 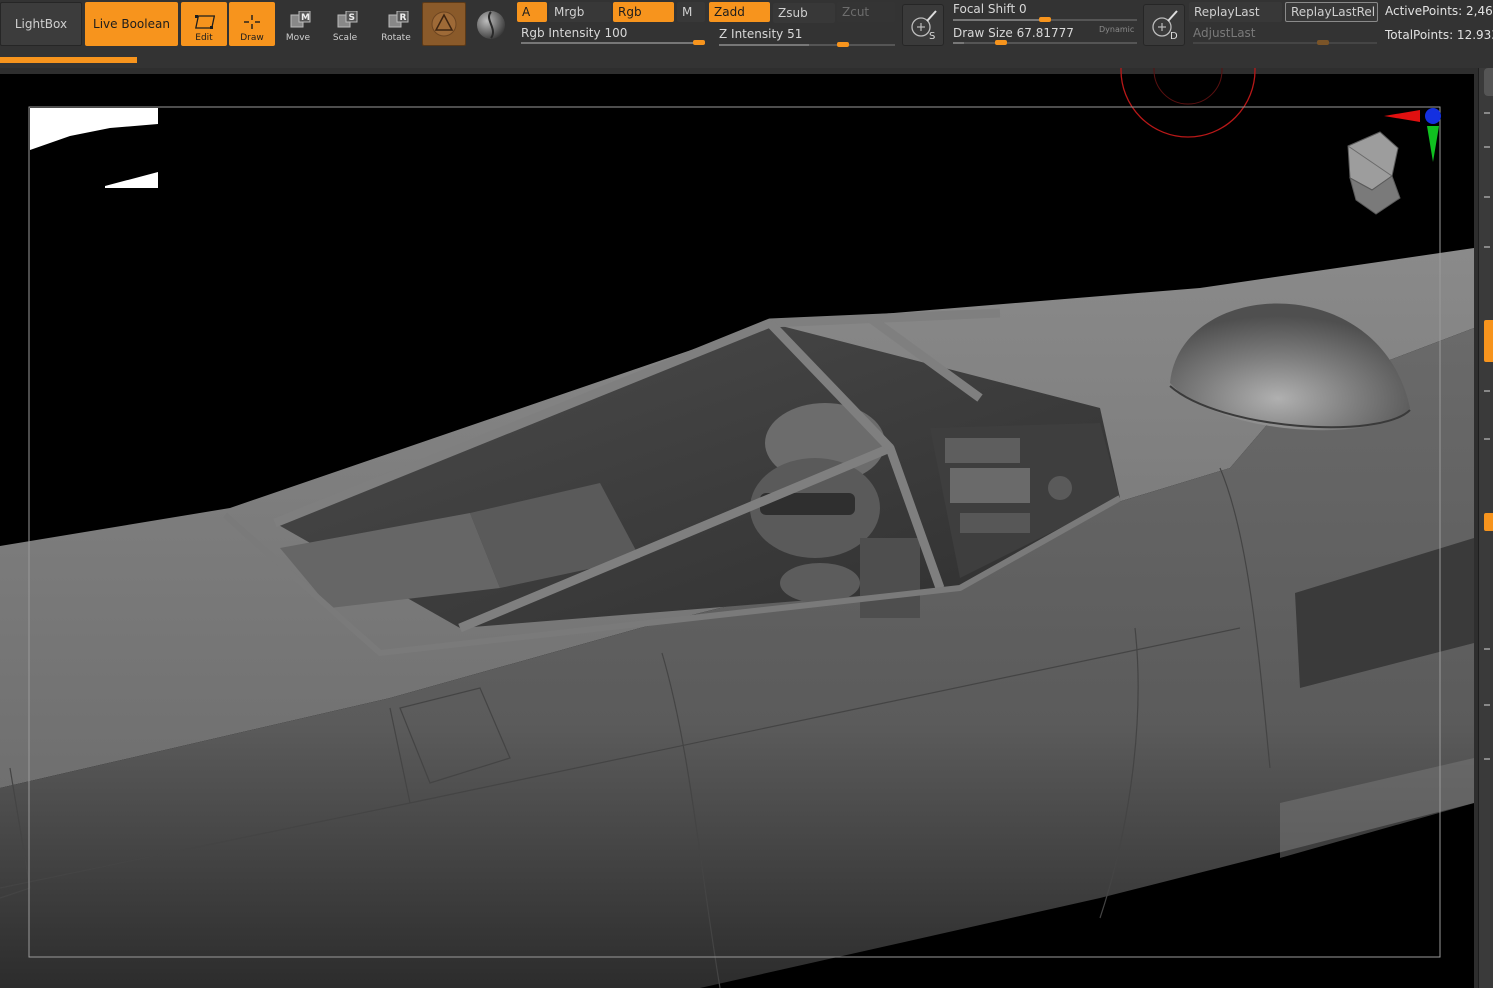 What do you see at coordinates (1284, 35) in the screenshot?
I see `adjust-last-slider: AdjustLast` at bounding box center [1284, 35].